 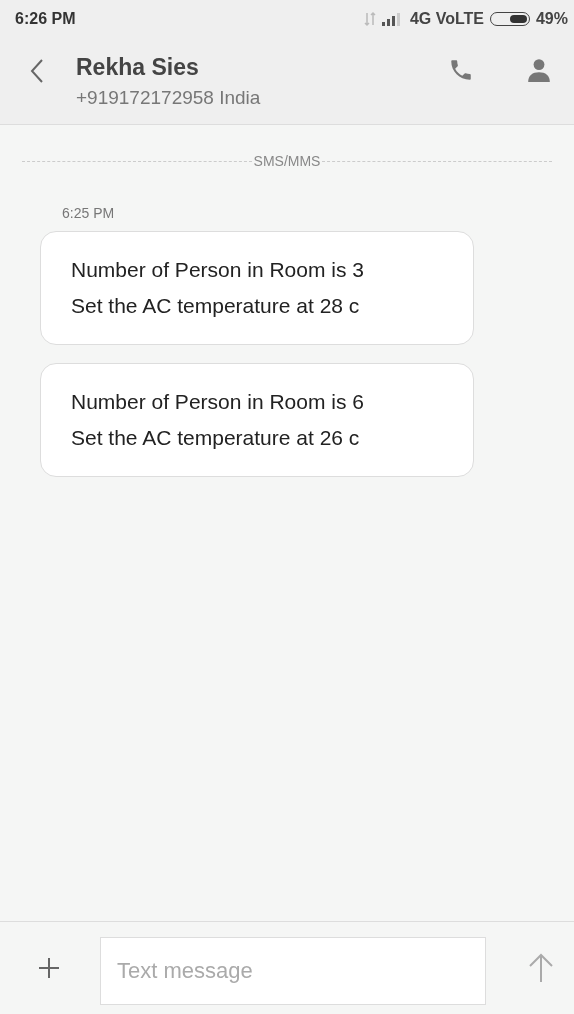 I want to click on battery-percent: 49%, so click(x=551, y=19).